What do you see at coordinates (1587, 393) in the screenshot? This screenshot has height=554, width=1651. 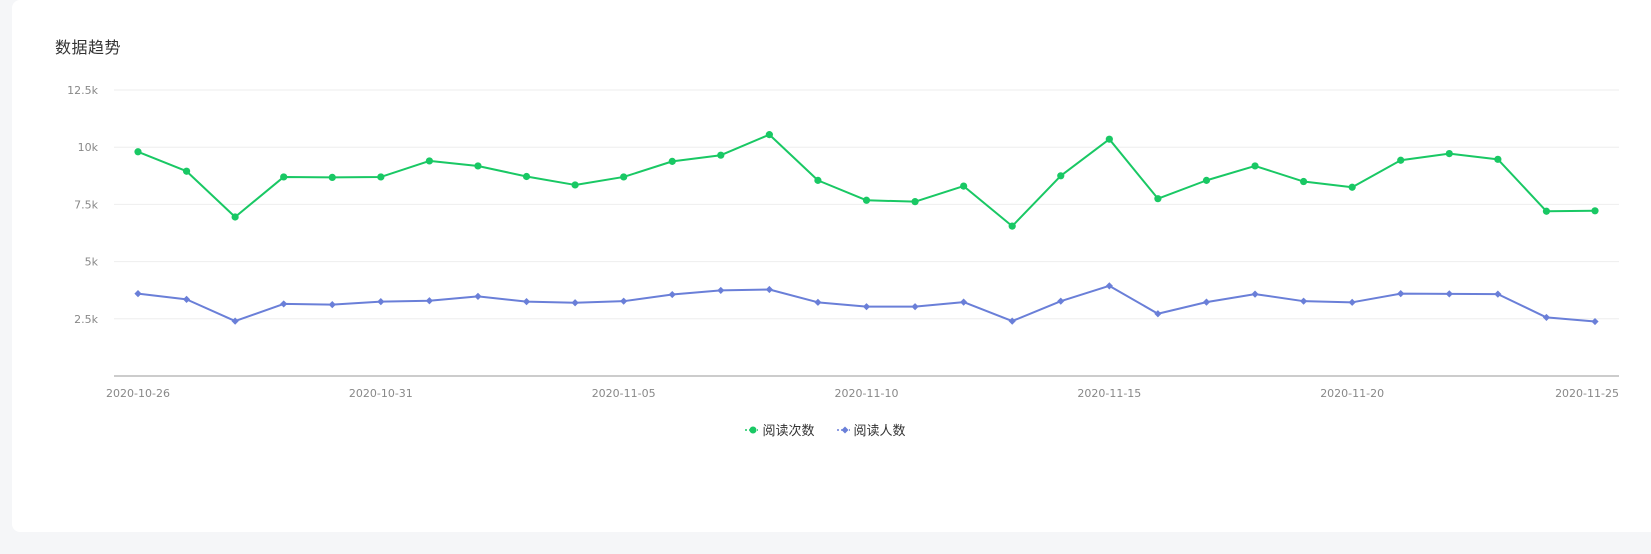 I see `x-tick-label: 2020-11-25` at bounding box center [1587, 393].